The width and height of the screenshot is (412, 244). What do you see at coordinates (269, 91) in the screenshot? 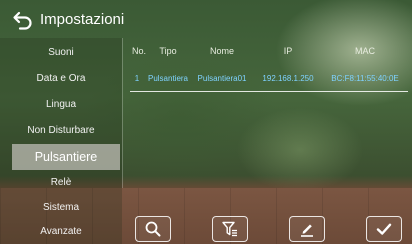
I see `row-underline` at bounding box center [269, 91].